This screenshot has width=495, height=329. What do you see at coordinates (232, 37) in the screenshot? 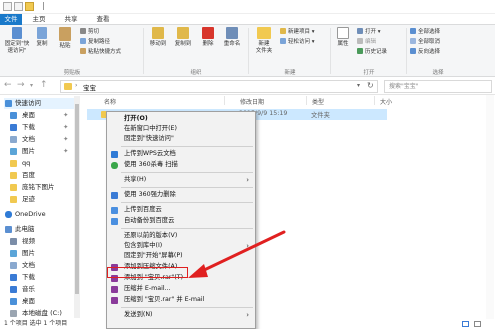
I see `rename-button: 重命名` at bounding box center [232, 37].